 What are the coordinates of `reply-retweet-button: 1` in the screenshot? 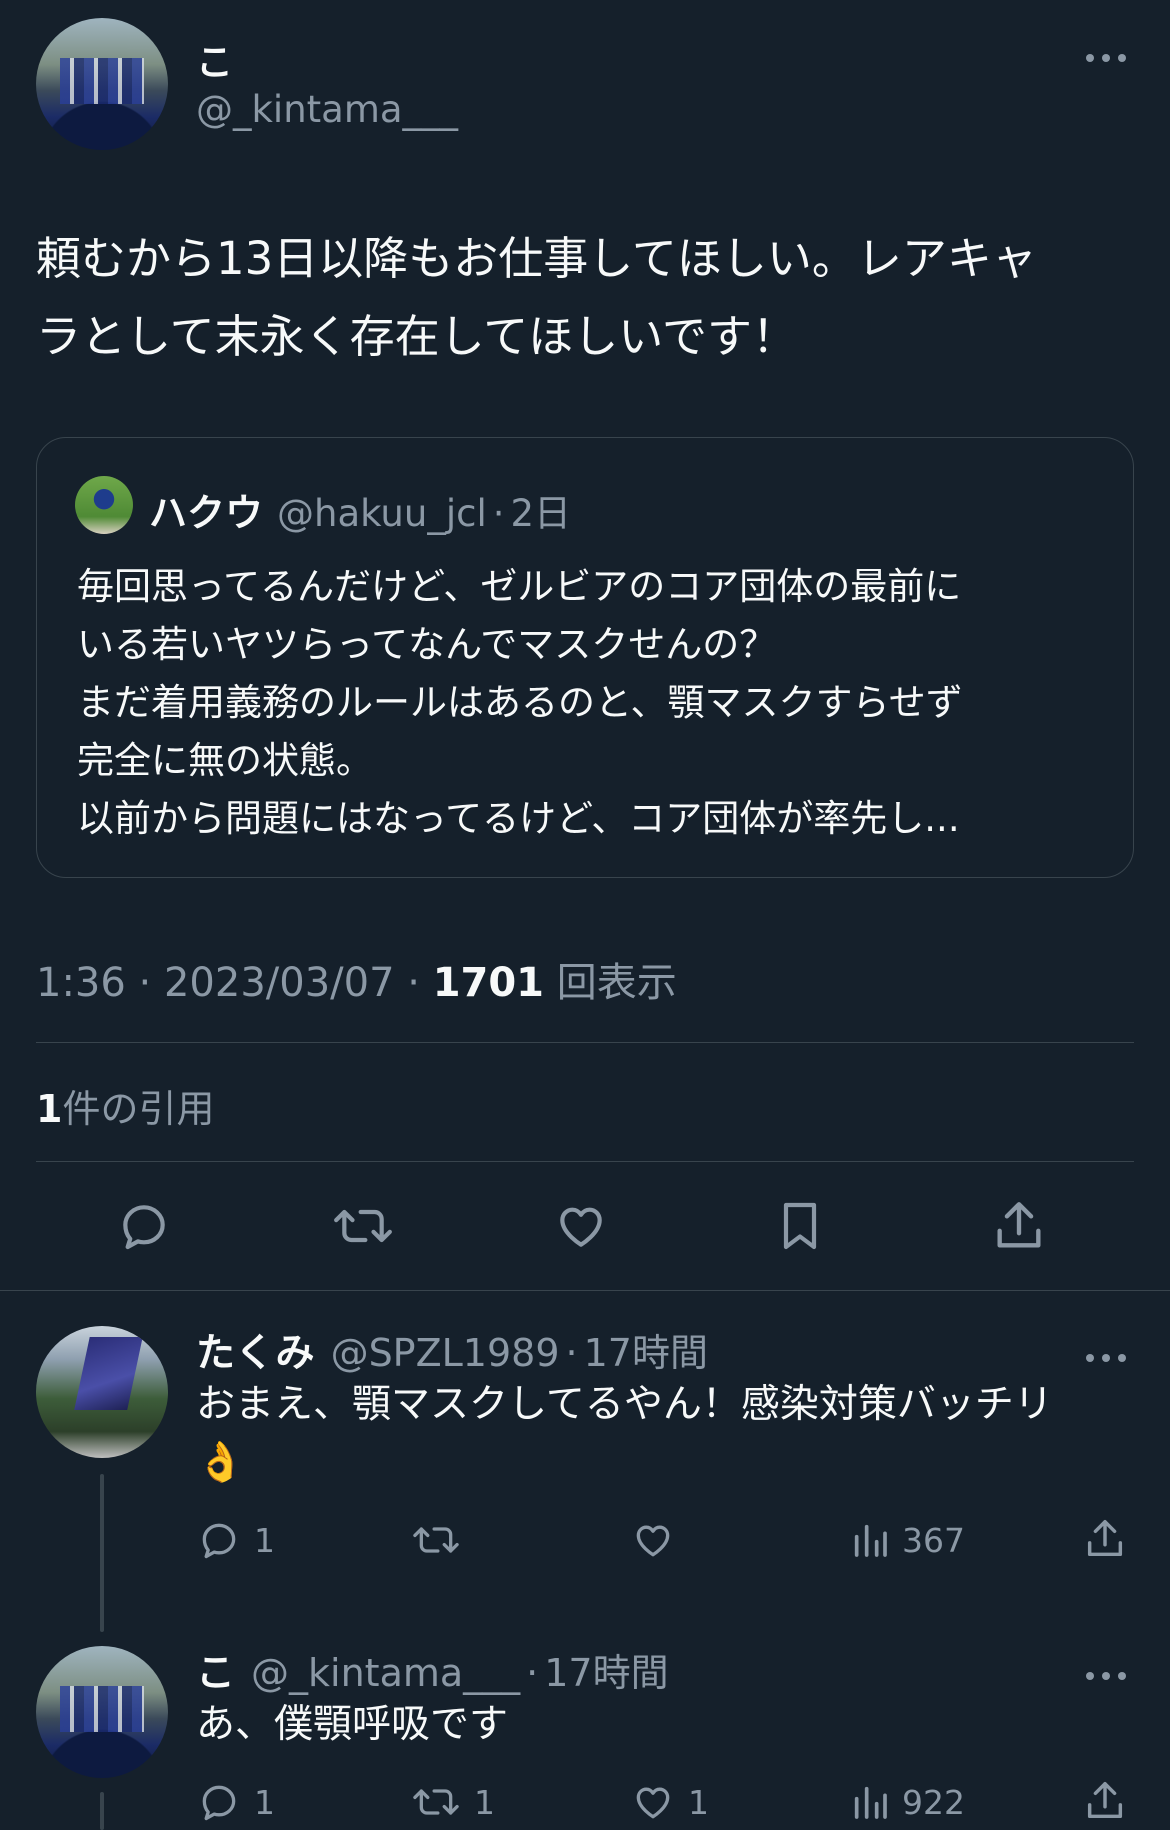 It's located at (452, 1802).